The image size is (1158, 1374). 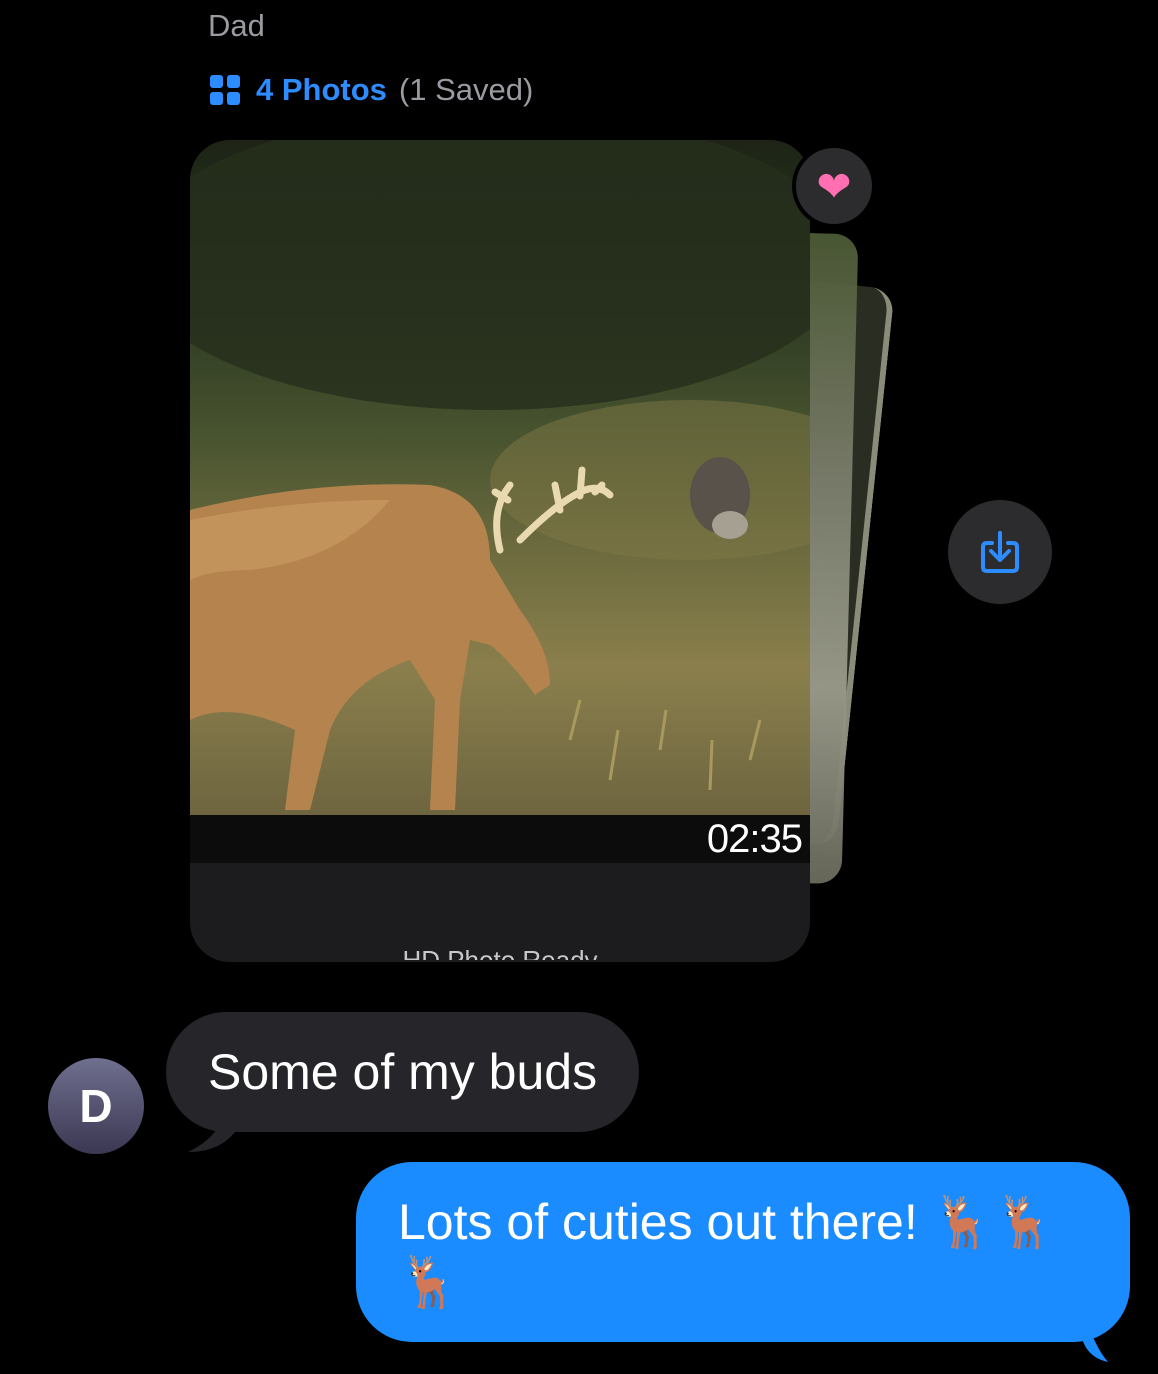 What do you see at coordinates (403, 1072) in the screenshot?
I see `incoming-message-text: Some of my buds` at bounding box center [403, 1072].